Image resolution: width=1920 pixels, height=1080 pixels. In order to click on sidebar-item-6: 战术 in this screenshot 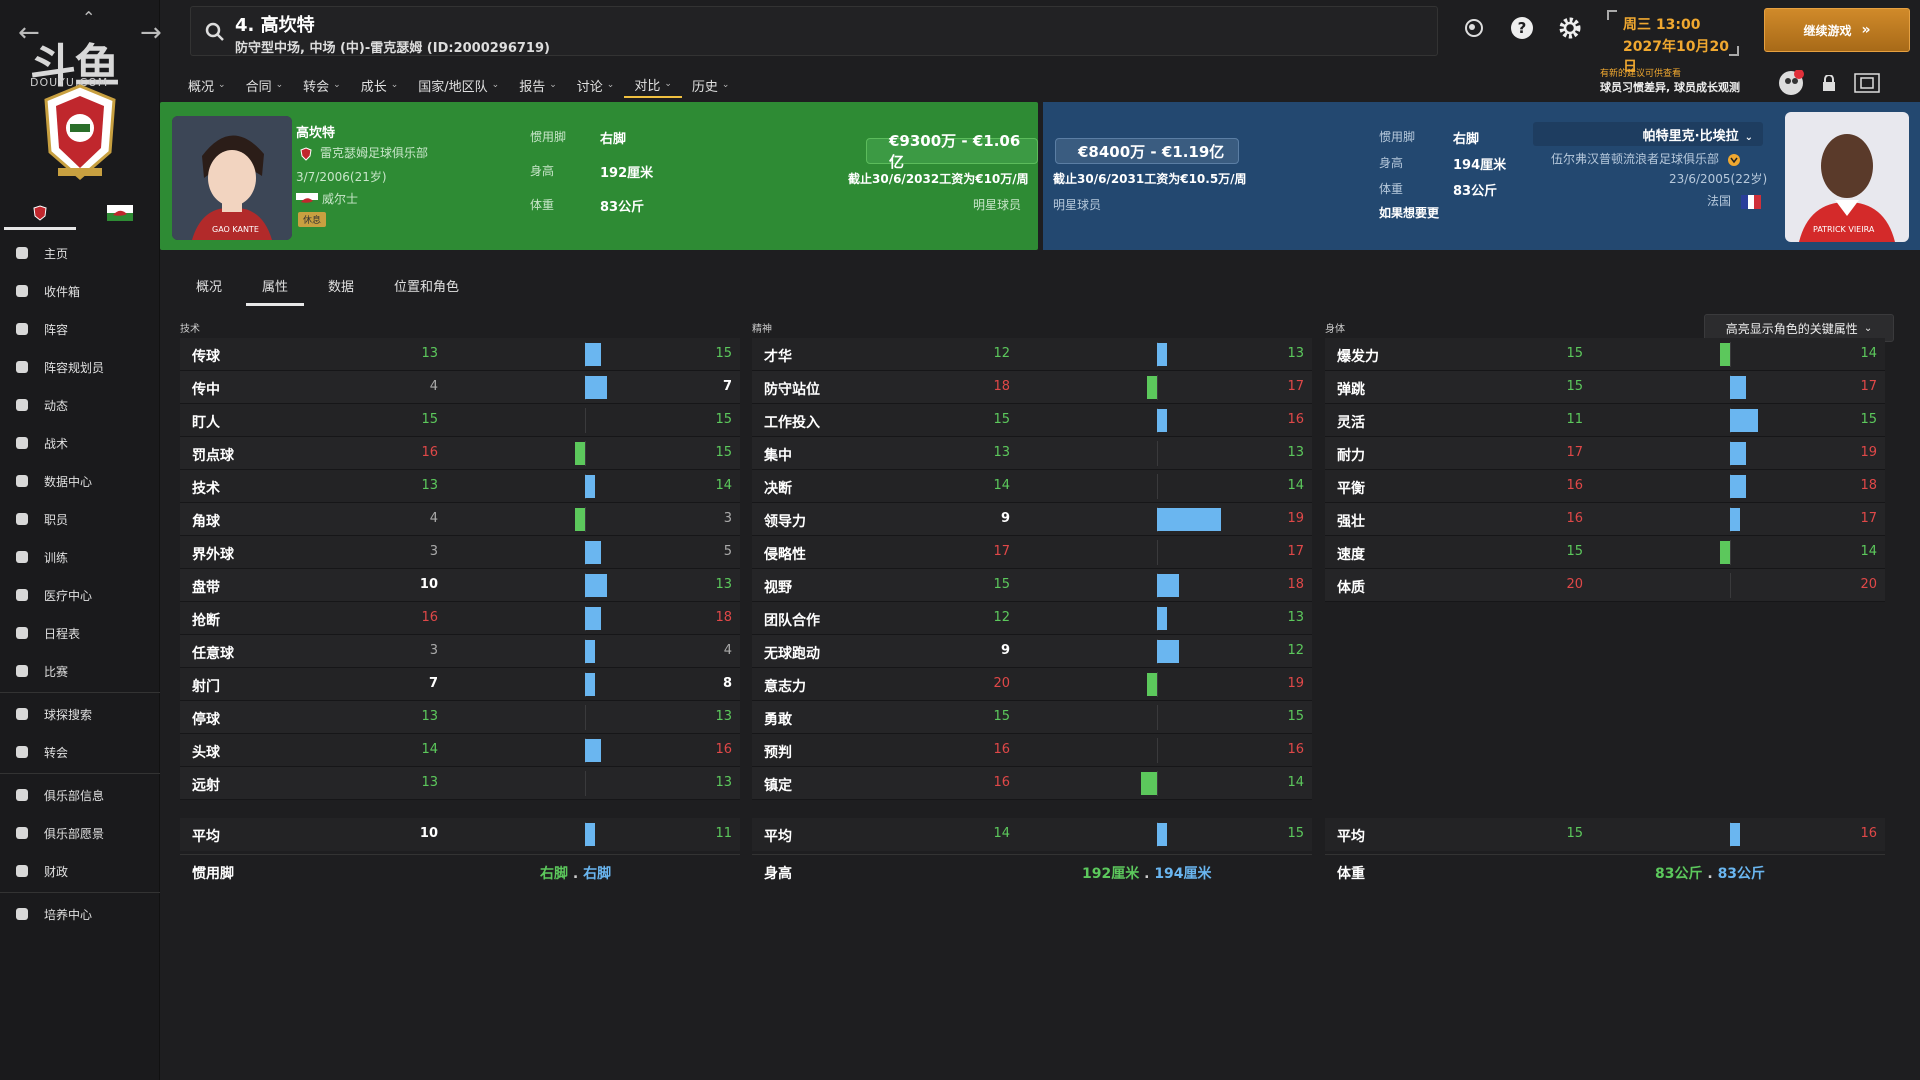, I will do `click(80, 443)`.